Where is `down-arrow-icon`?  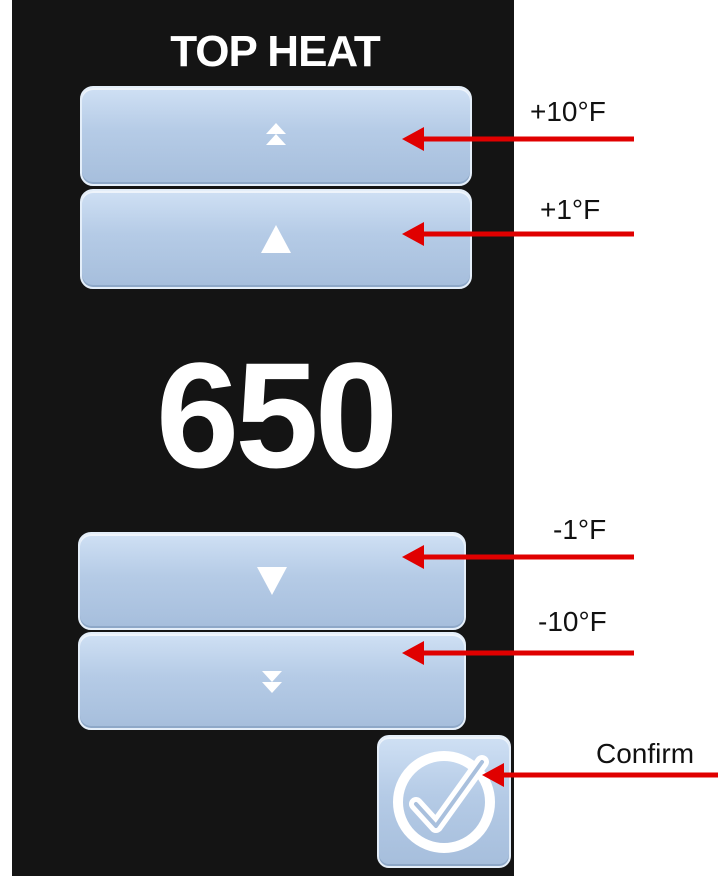
down-arrow-icon is located at coordinates (272, 581).